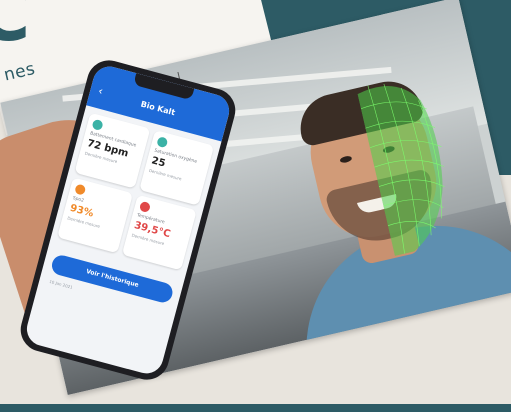 Image resolution: width=511 pixels, height=412 pixels. Describe the element at coordinates (15, 29) in the screenshot. I see `headline-fragment: C` at that location.